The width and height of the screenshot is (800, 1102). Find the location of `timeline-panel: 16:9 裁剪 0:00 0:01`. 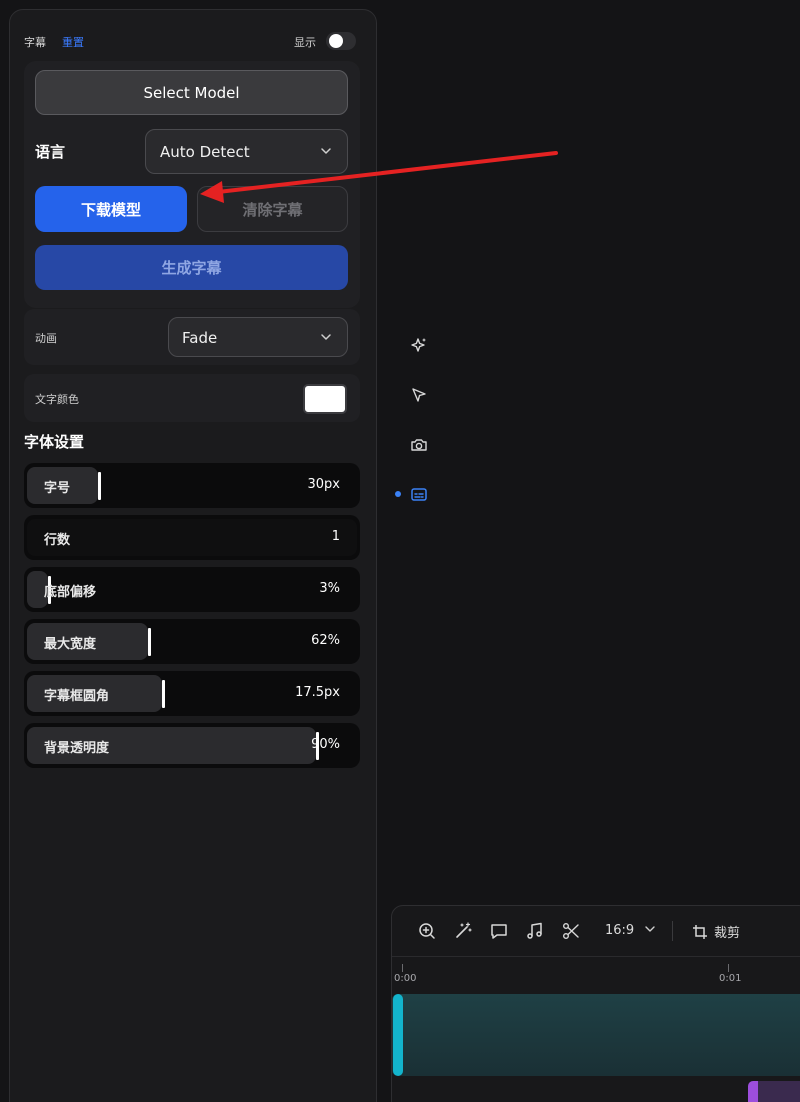

timeline-panel: 16:9 裁剪 0:00 0:01 is located at coordinates (595, 1003).